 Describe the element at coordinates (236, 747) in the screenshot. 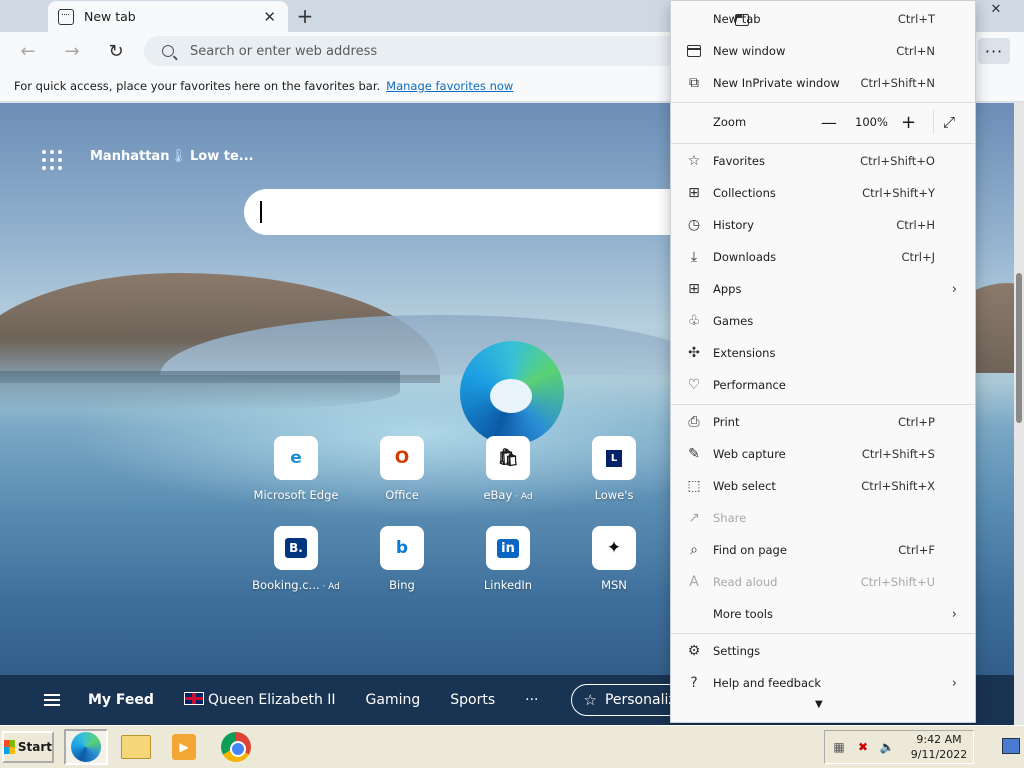

I see `taskbar-chrome` at that location.